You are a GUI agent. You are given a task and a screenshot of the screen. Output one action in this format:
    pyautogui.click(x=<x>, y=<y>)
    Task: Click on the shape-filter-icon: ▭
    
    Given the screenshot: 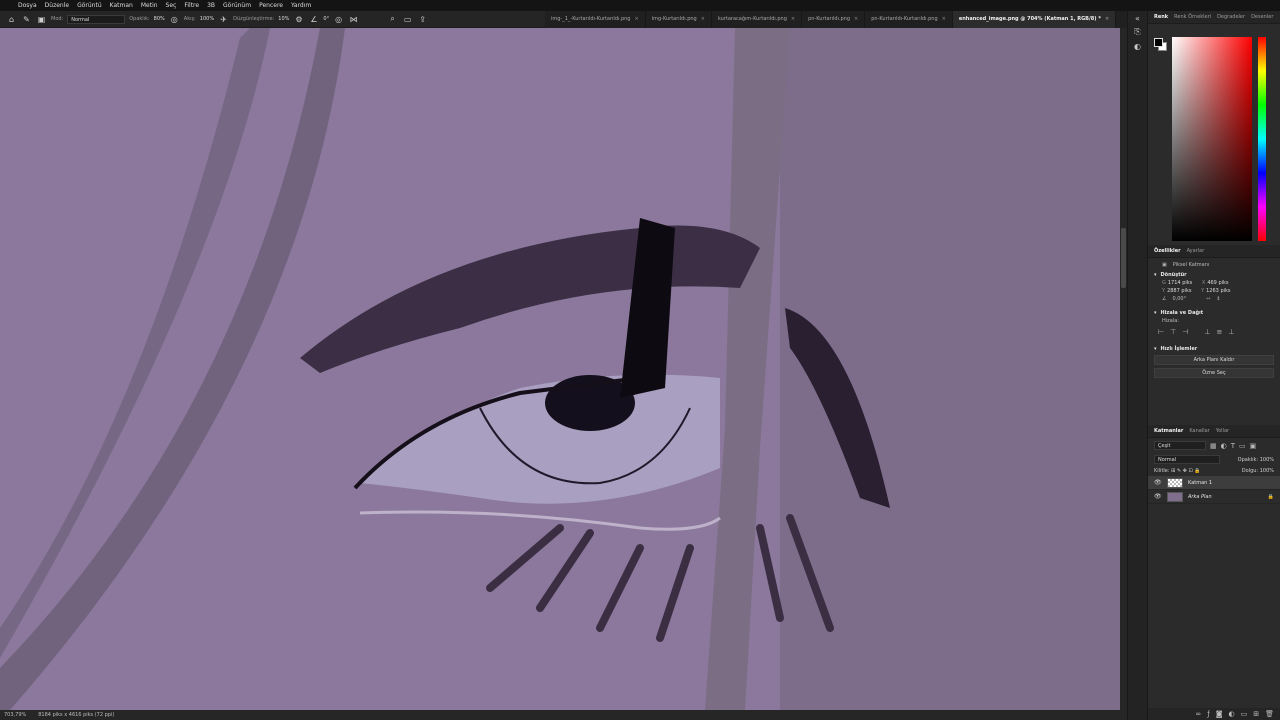 What is the action you would take?
    pyautogui.click(x=1242, y=446)
    